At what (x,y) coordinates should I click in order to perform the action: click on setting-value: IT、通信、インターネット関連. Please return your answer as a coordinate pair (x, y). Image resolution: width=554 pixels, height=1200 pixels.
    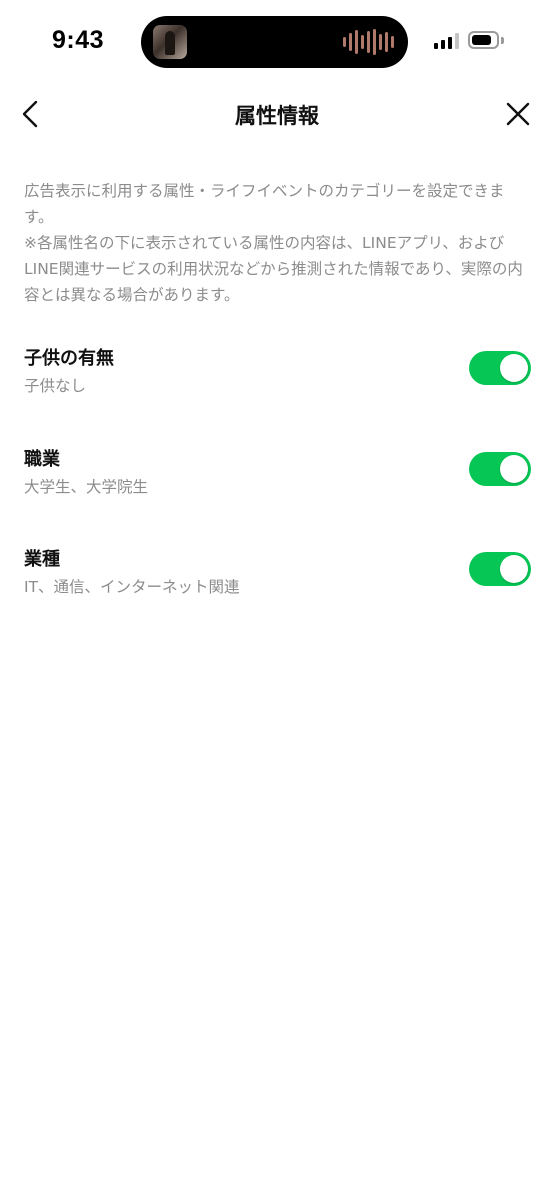
    Looking at the image, I should click on (132, 587).